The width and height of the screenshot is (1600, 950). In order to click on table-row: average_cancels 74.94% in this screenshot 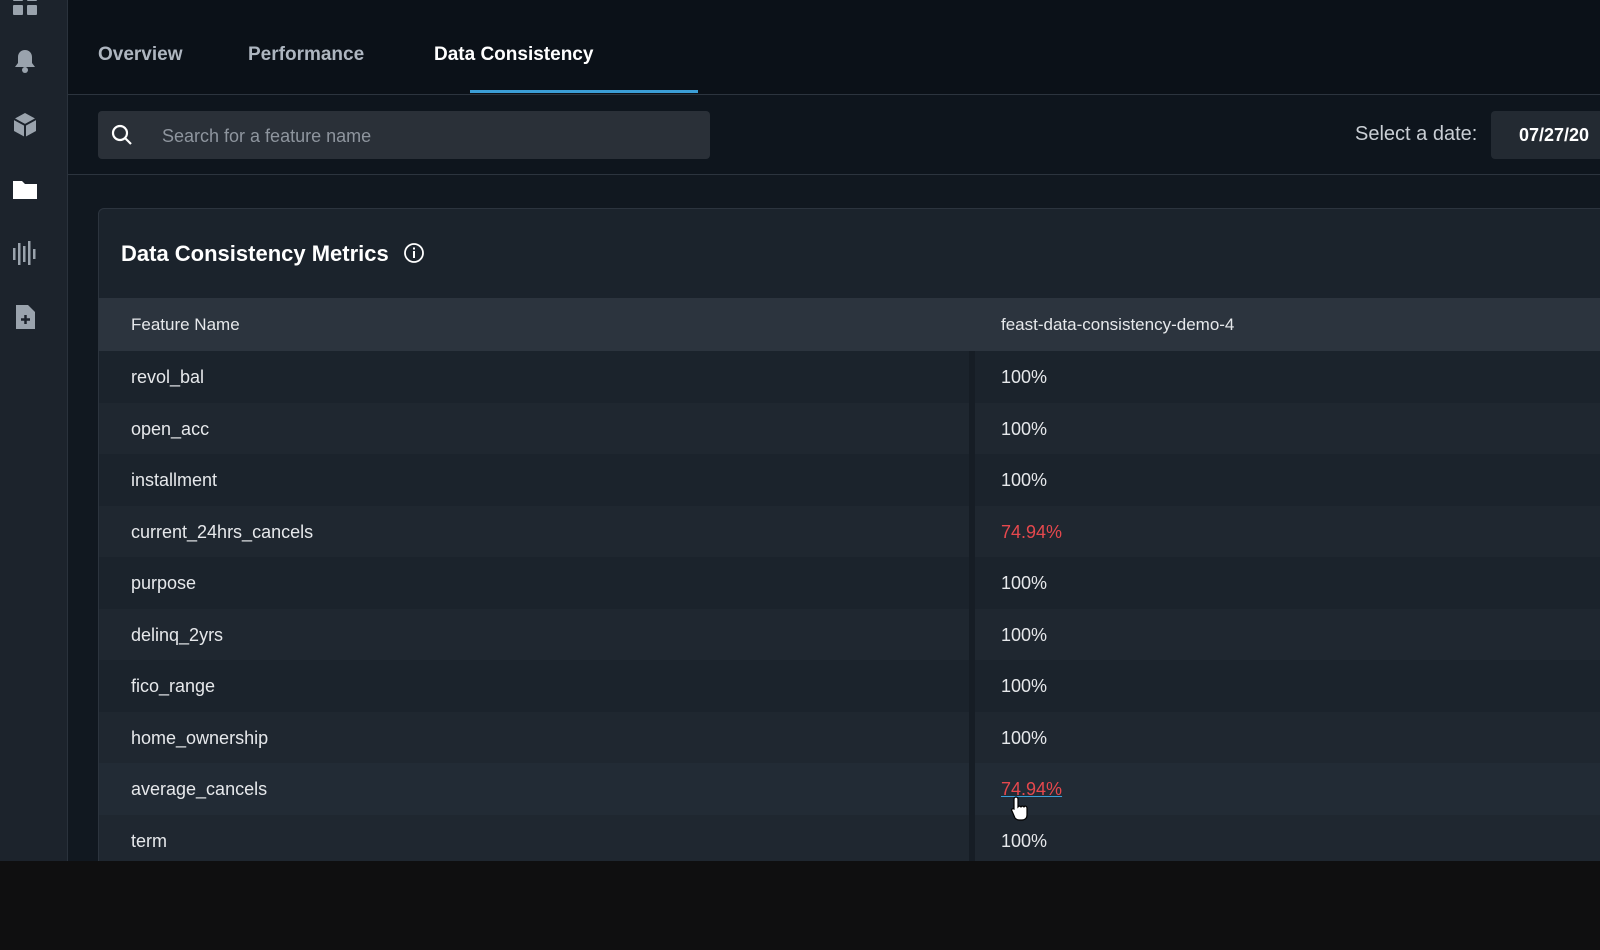, I will do `click(849, 789)`.